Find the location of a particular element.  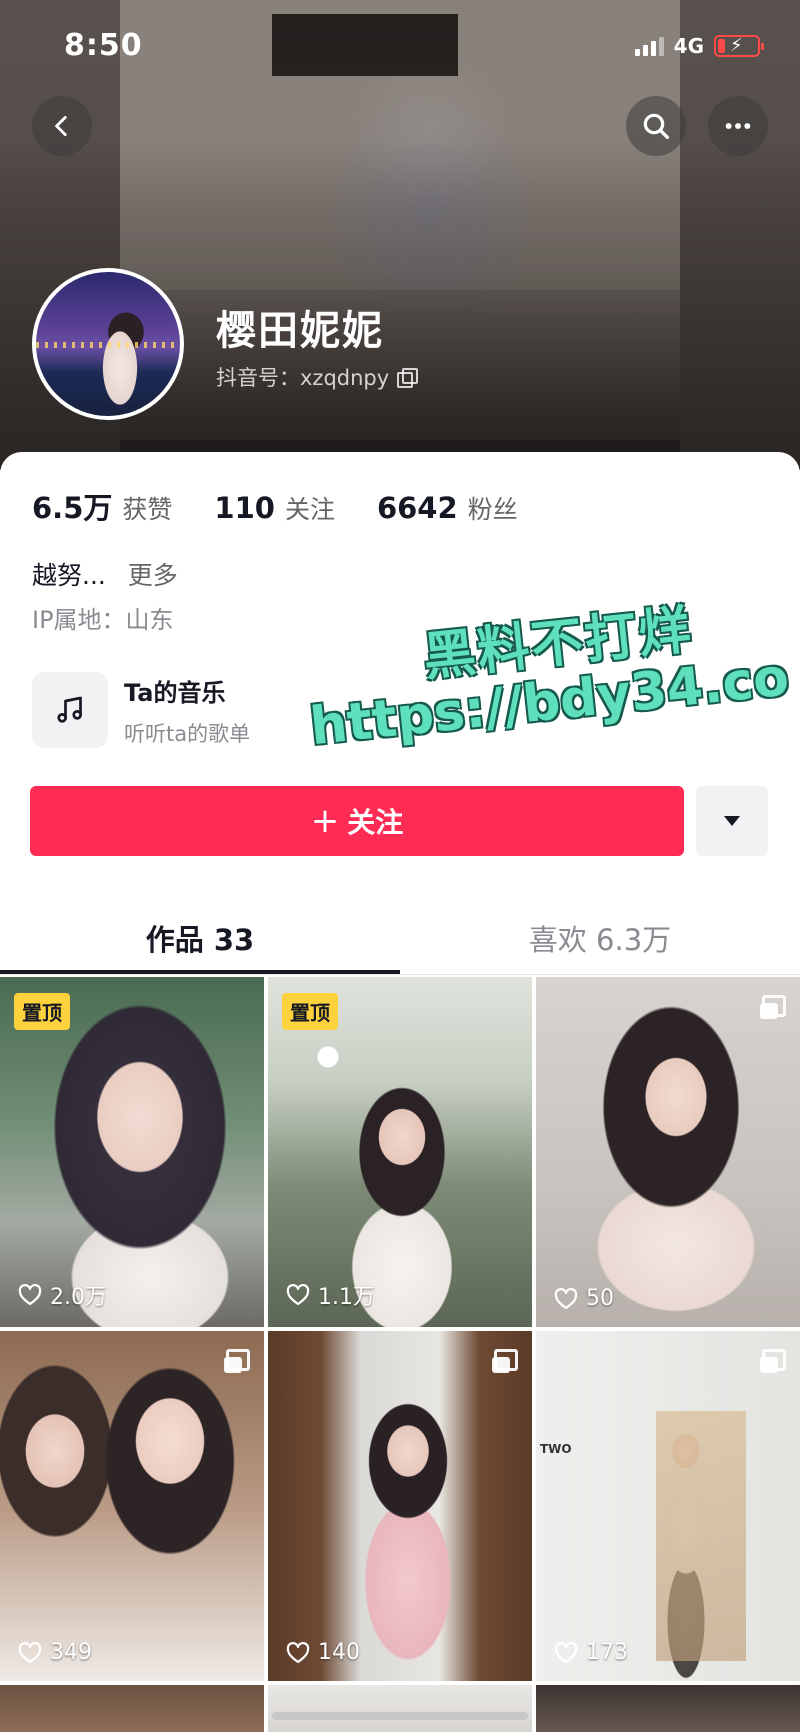

stat-followers: 6642 粉丝 is located at coordinates (447, 508).